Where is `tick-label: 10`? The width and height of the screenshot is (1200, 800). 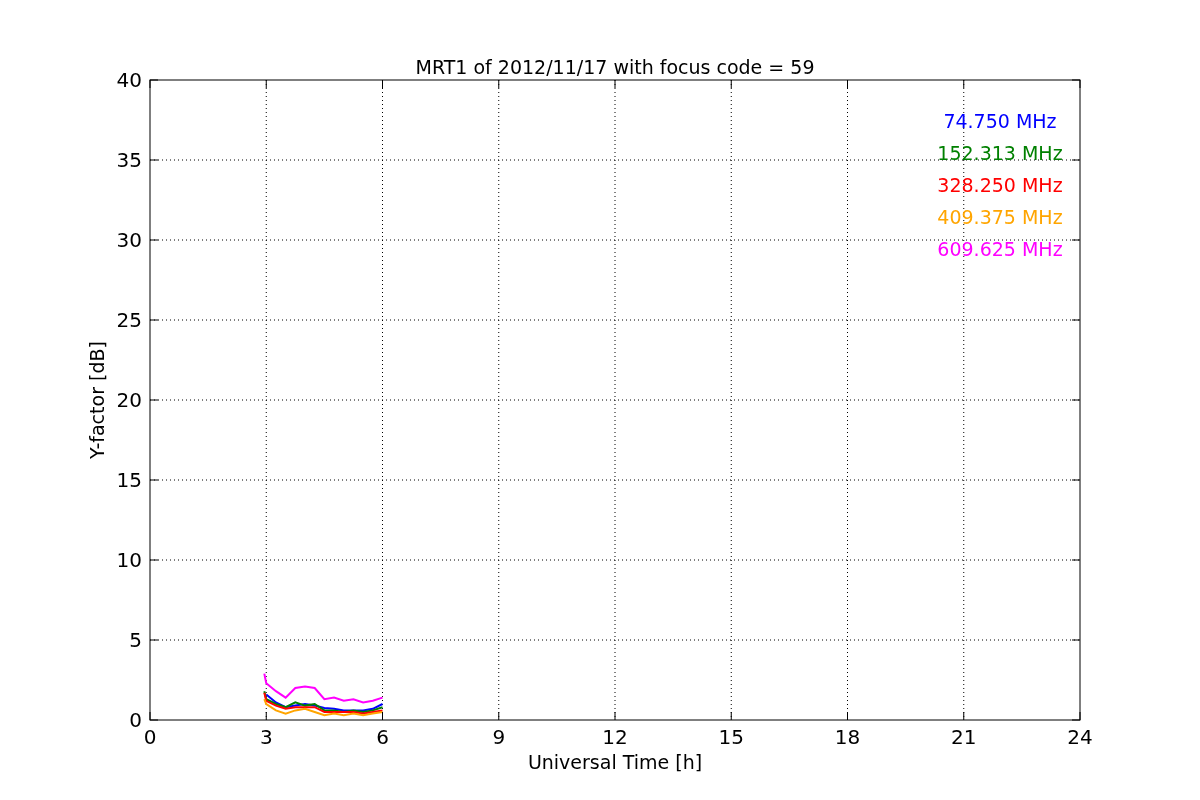
tick-label: 10 is located at coordinates (129, 560).